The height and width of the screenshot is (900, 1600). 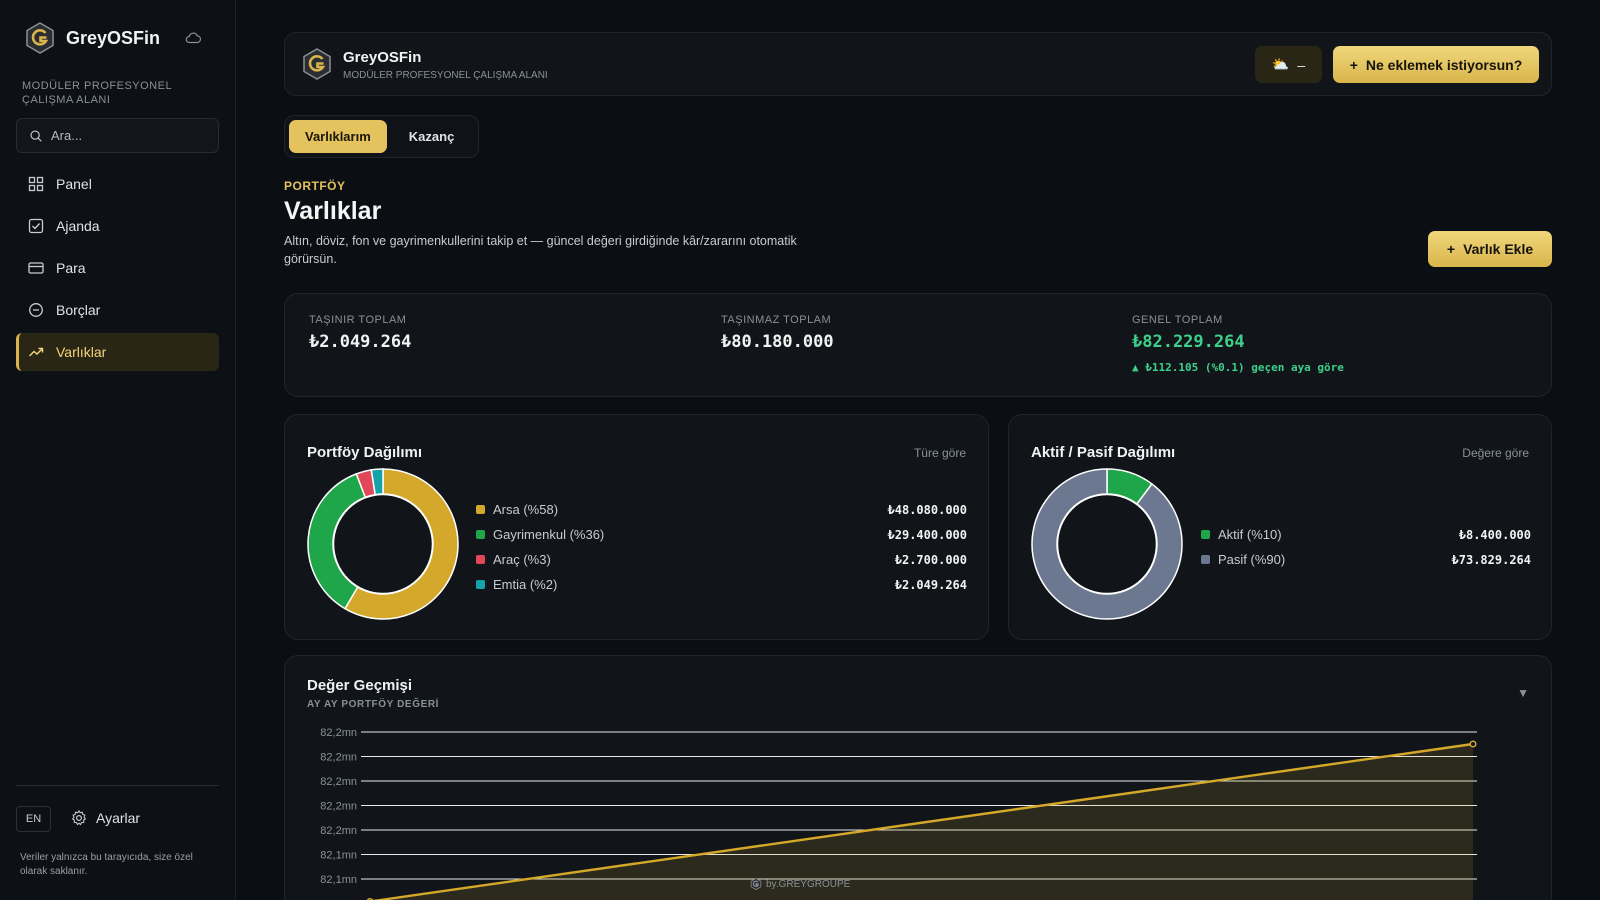 What do you see at coordinates (1238, 367) in the screenshot?
I see `monthly-change: ▲ ₺112.105 (%0.1) geçen aya göre` at bounding box center [1238, 367].